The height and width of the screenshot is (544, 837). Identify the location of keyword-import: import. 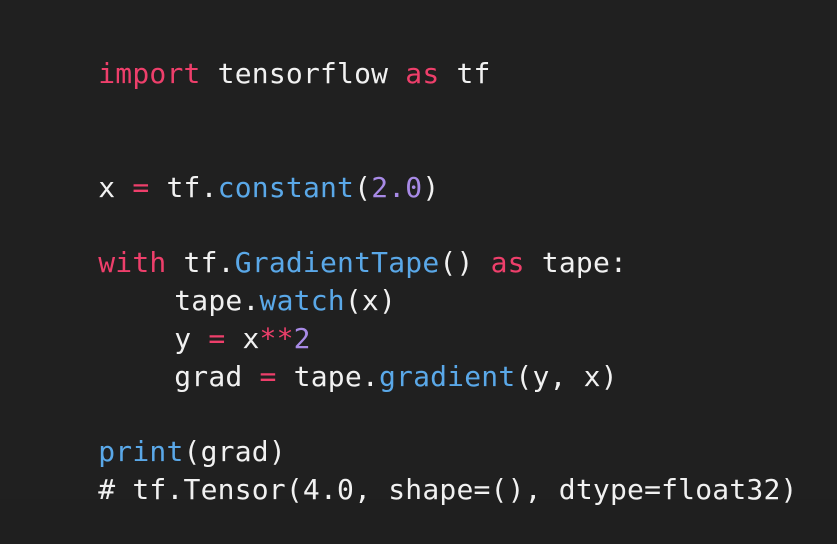
(149, 73).